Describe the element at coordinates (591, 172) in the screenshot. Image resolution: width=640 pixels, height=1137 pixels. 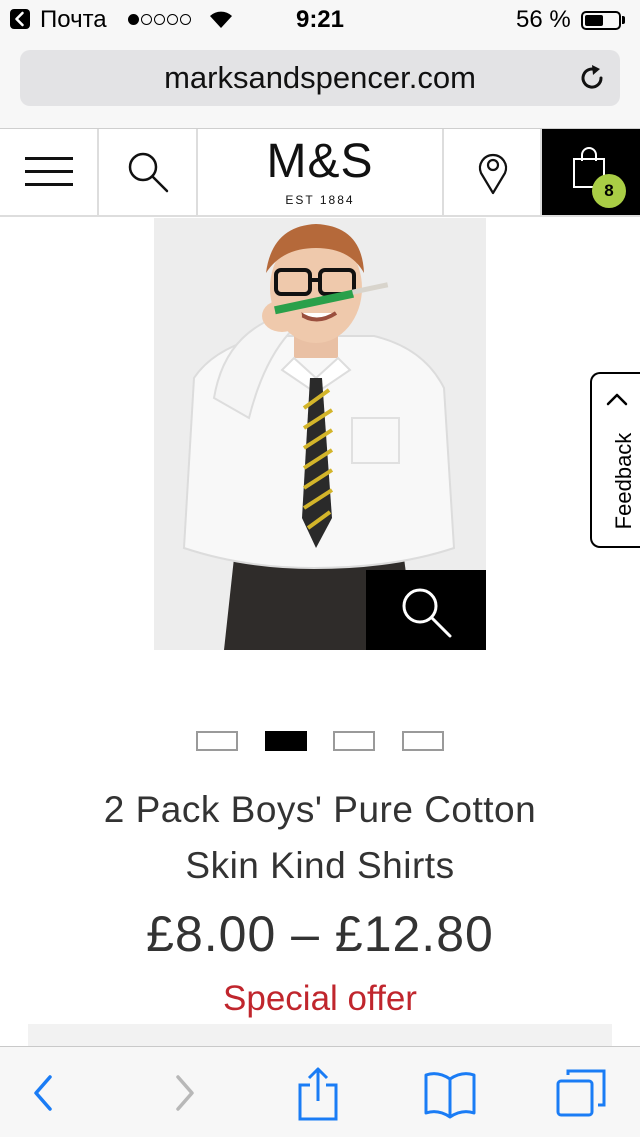
I see `shopping-bag-button: 8` at that location.